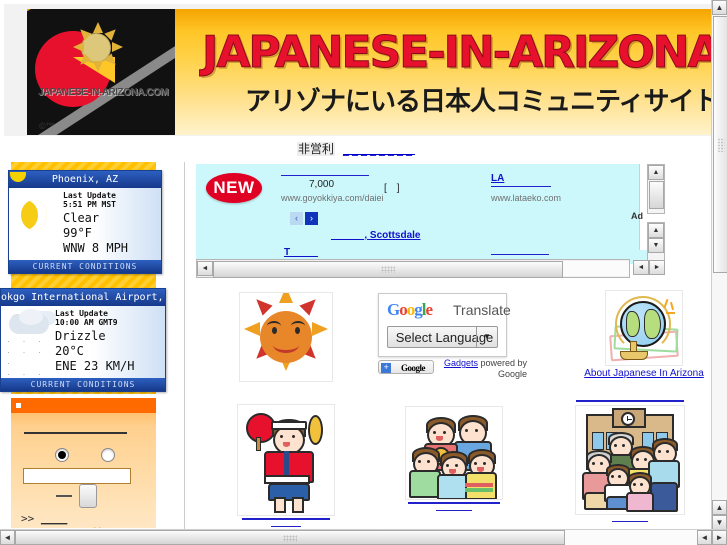 The width and height of the screenshot is (727, 545). Describe the element at coordinates (644, 373) in the screenshot. I see `globe-caption-link: About Japanese In Arizona` at that location.